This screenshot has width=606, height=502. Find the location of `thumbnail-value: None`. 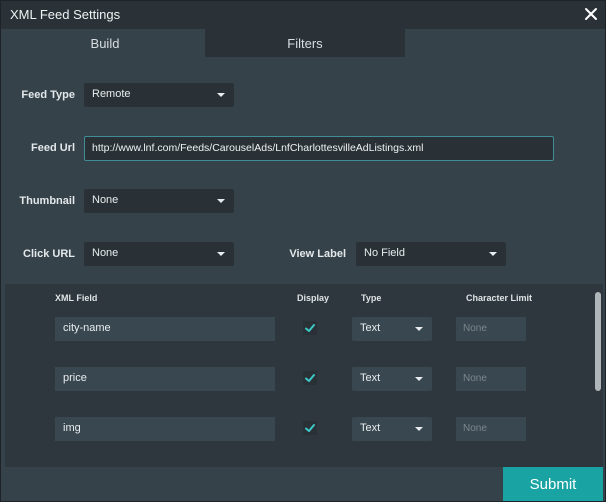

thumbnail-value: None is located at coordinates (105, 200).